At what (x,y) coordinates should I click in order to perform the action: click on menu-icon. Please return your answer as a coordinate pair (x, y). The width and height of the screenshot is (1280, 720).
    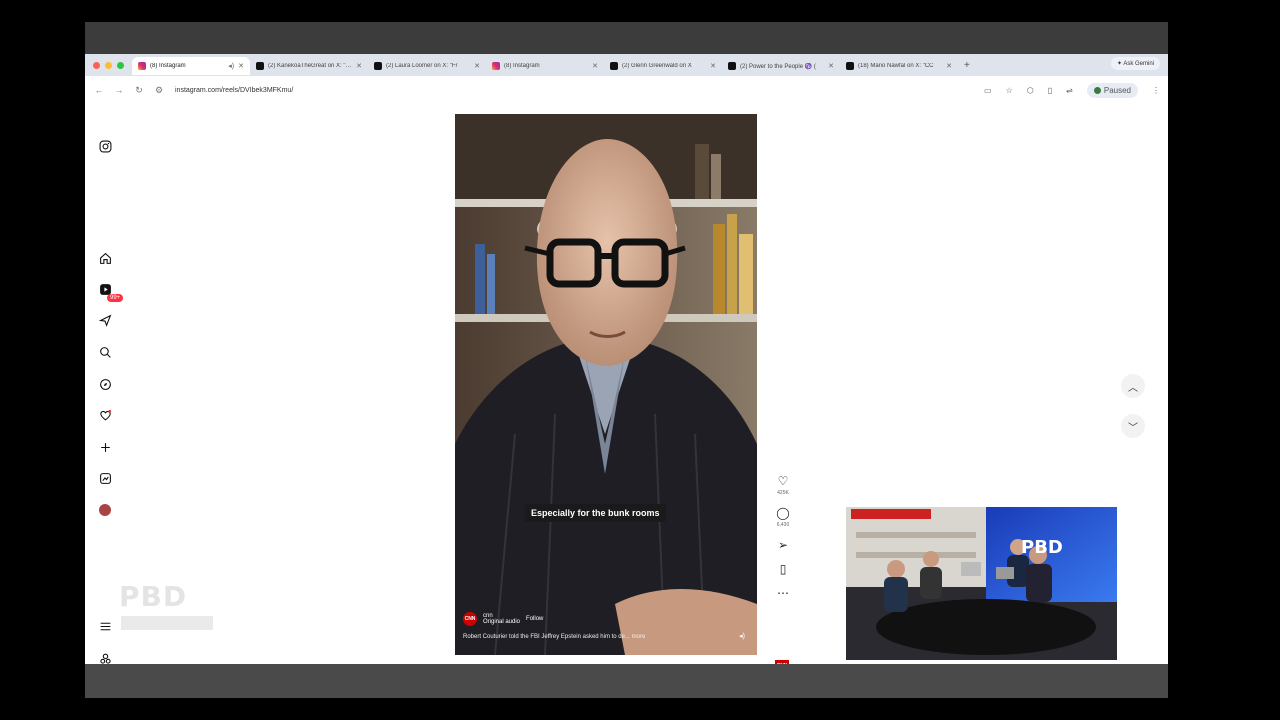
    Looking at the image, I should click on (105, 626).